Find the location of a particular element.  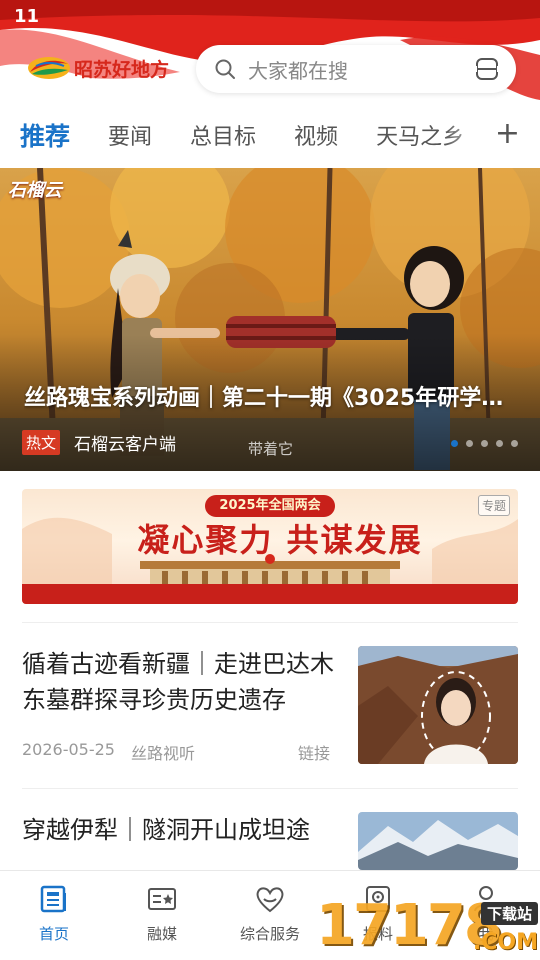

nav-label: 首页 is located at coordinates (53, 934).